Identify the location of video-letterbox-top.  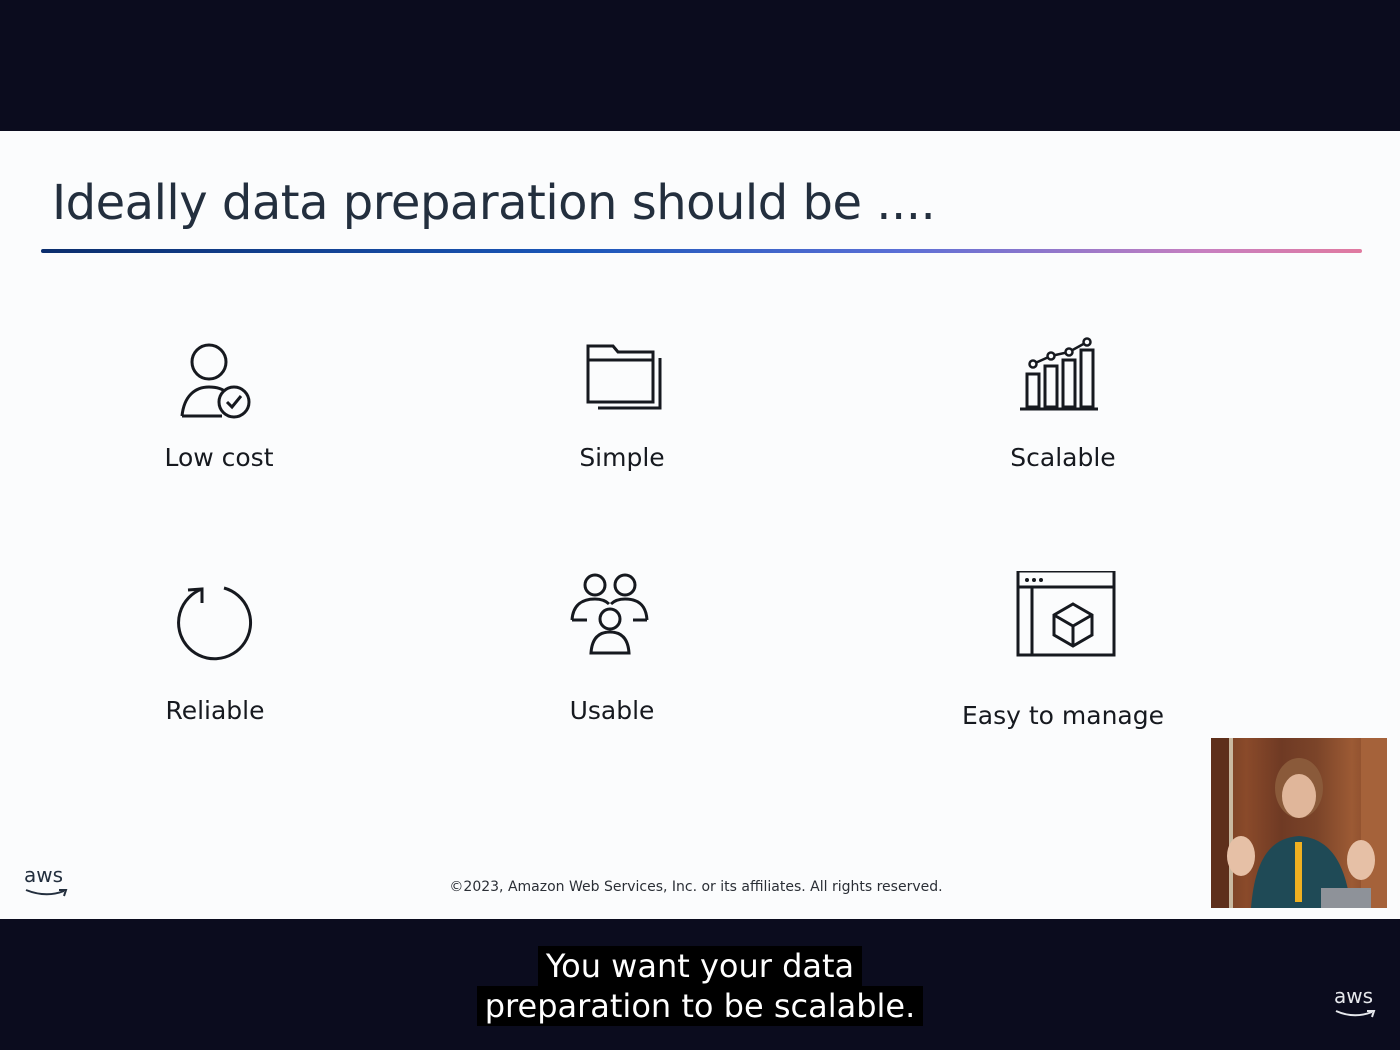
(700, 65).